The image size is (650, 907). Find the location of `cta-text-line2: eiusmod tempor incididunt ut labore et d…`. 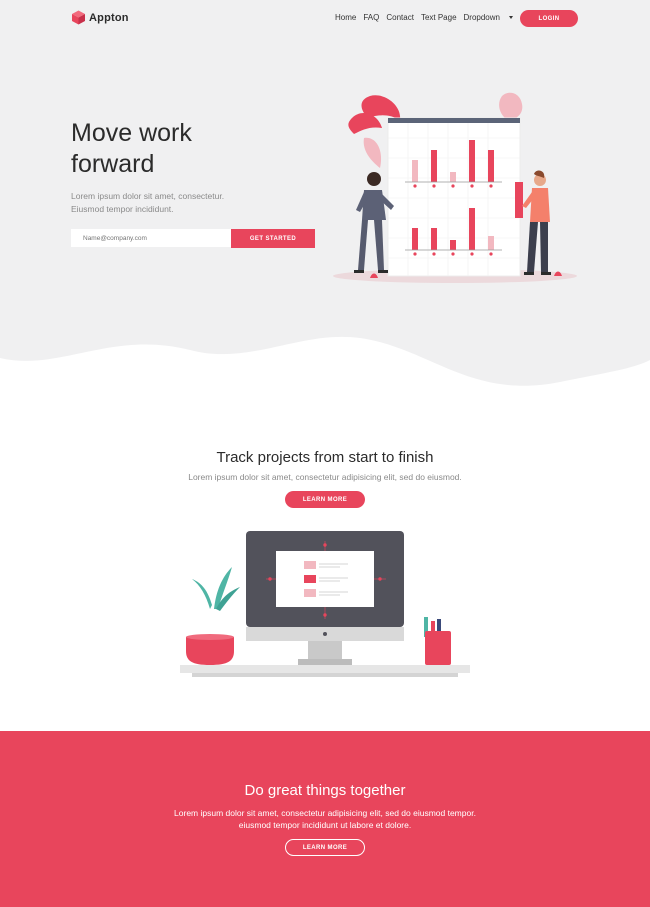

cta-text-line2: eiusmod tempor incididunt ut labore et d… is located at coordinates (325, 825).